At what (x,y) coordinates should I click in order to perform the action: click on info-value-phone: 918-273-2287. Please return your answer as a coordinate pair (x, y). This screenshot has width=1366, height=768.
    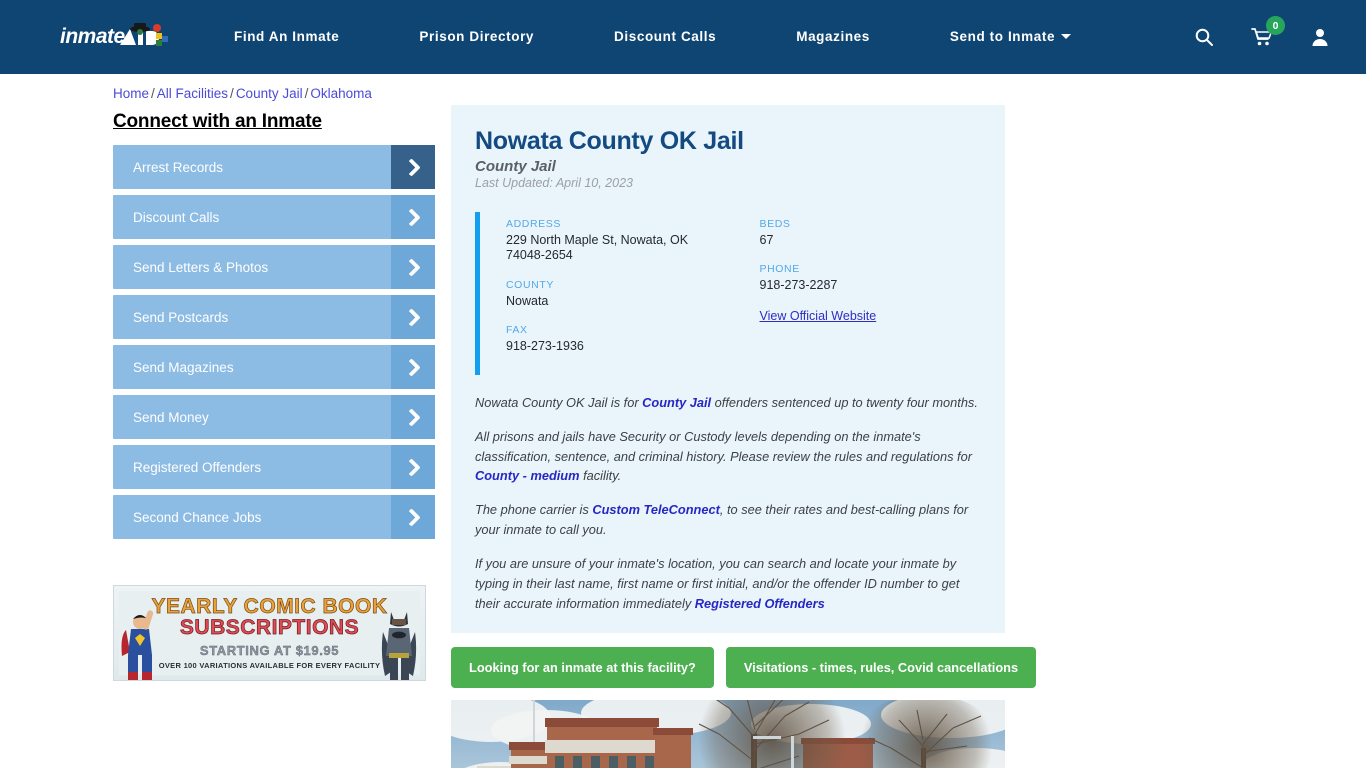
    Looking at the image, I should click on (798, 285).